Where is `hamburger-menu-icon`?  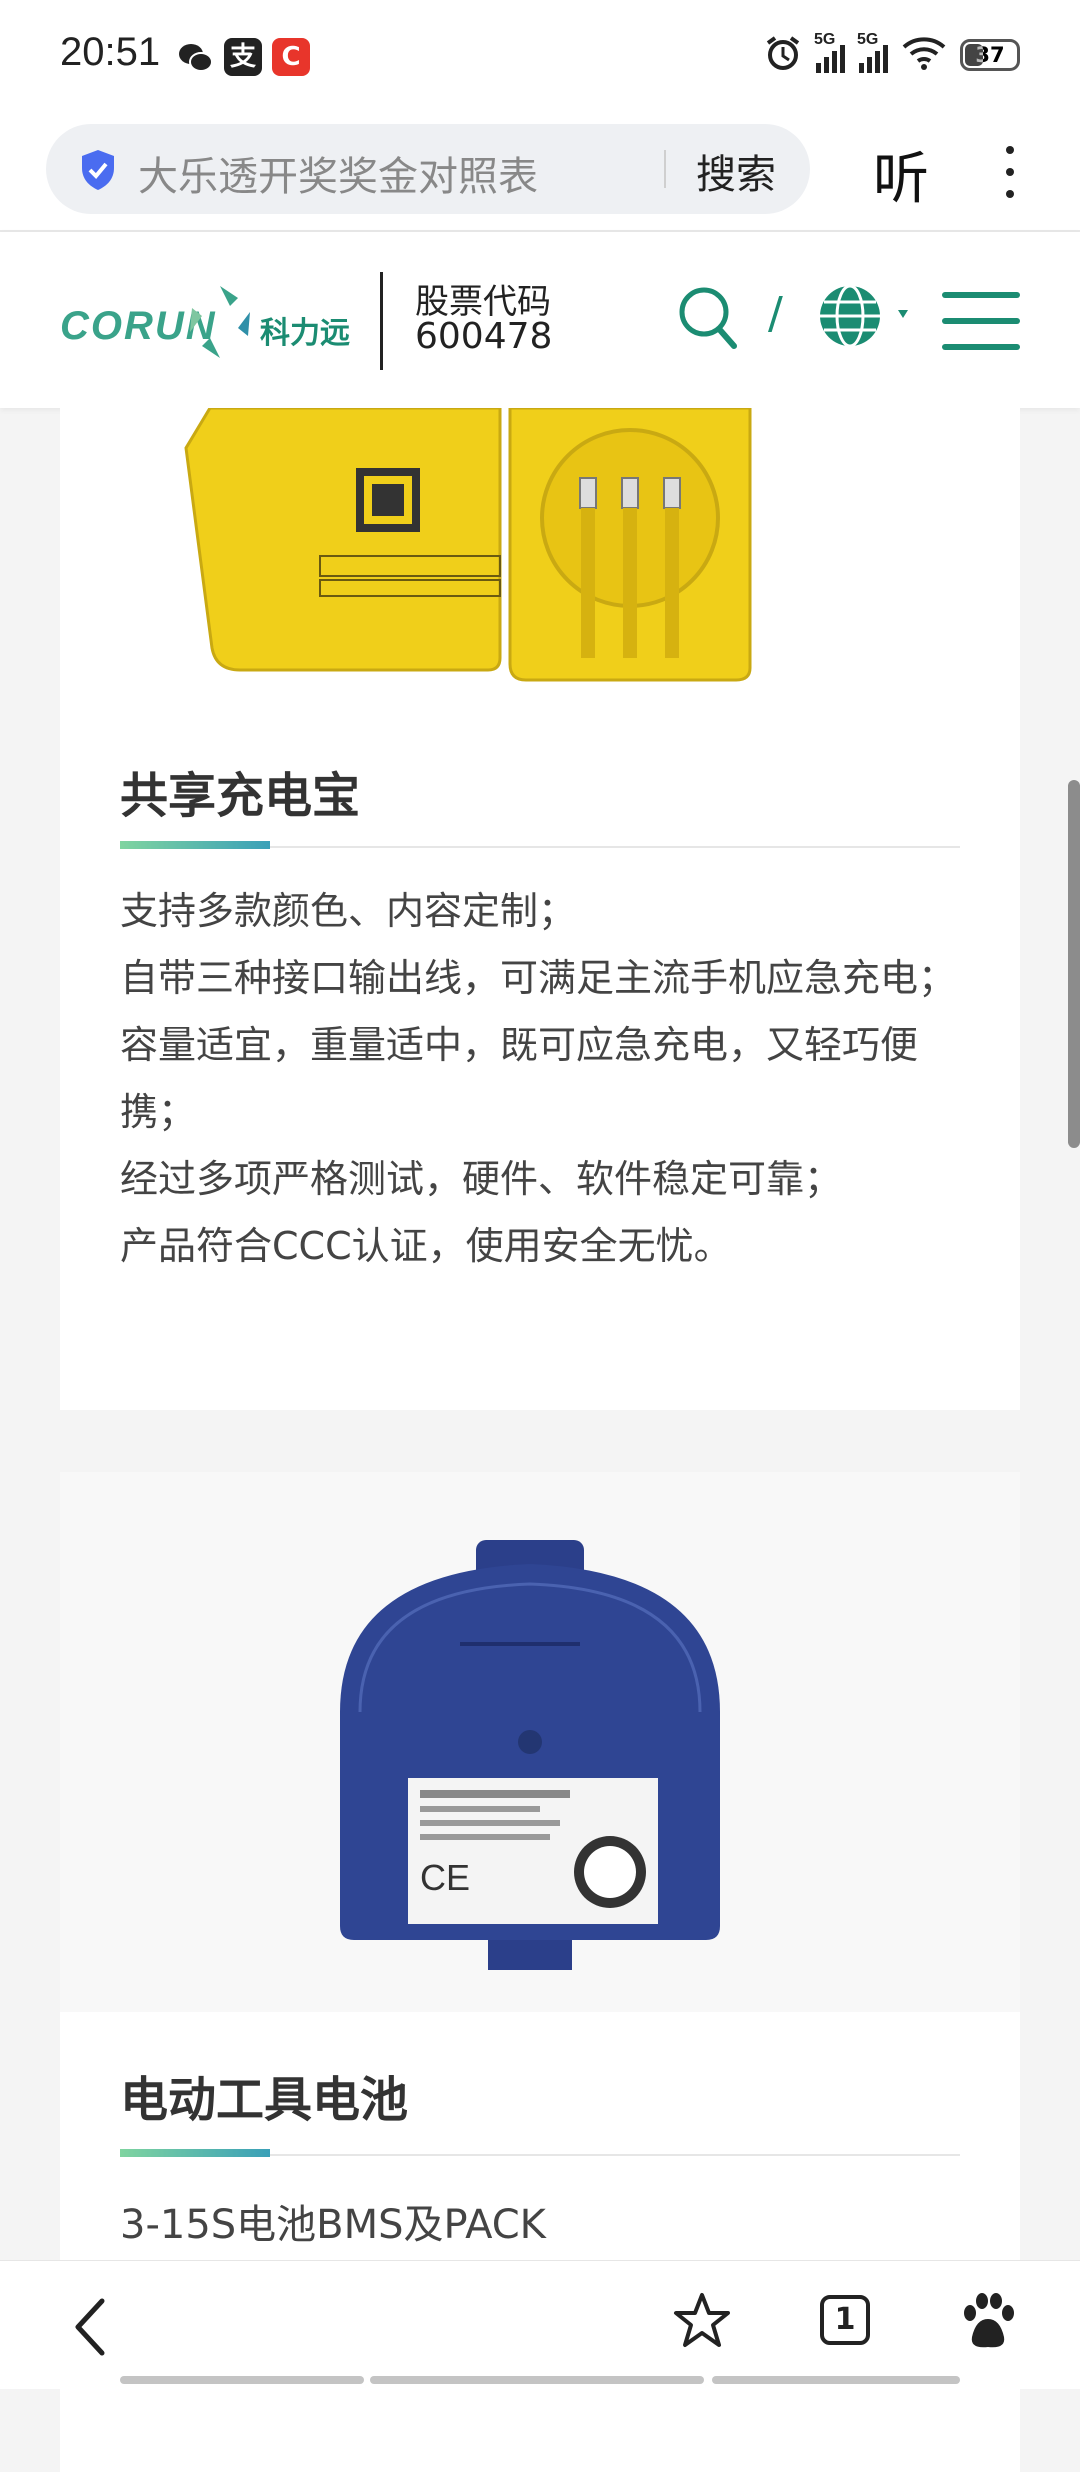
hamburger-menu-icon is located at coordinates (981, 331).